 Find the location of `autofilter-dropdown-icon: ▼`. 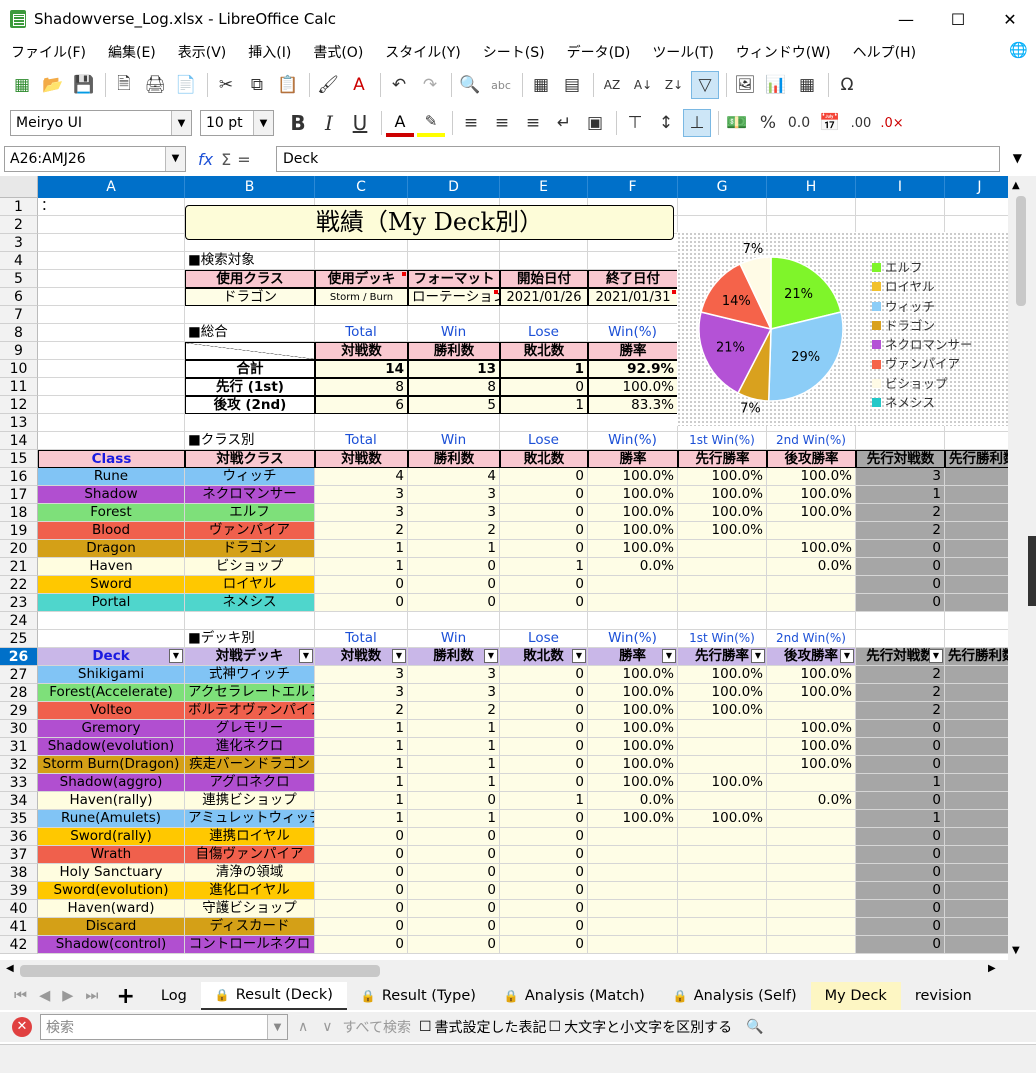

autofilter-dropdown-icon: ▼ is located at coordinates (399, 656).